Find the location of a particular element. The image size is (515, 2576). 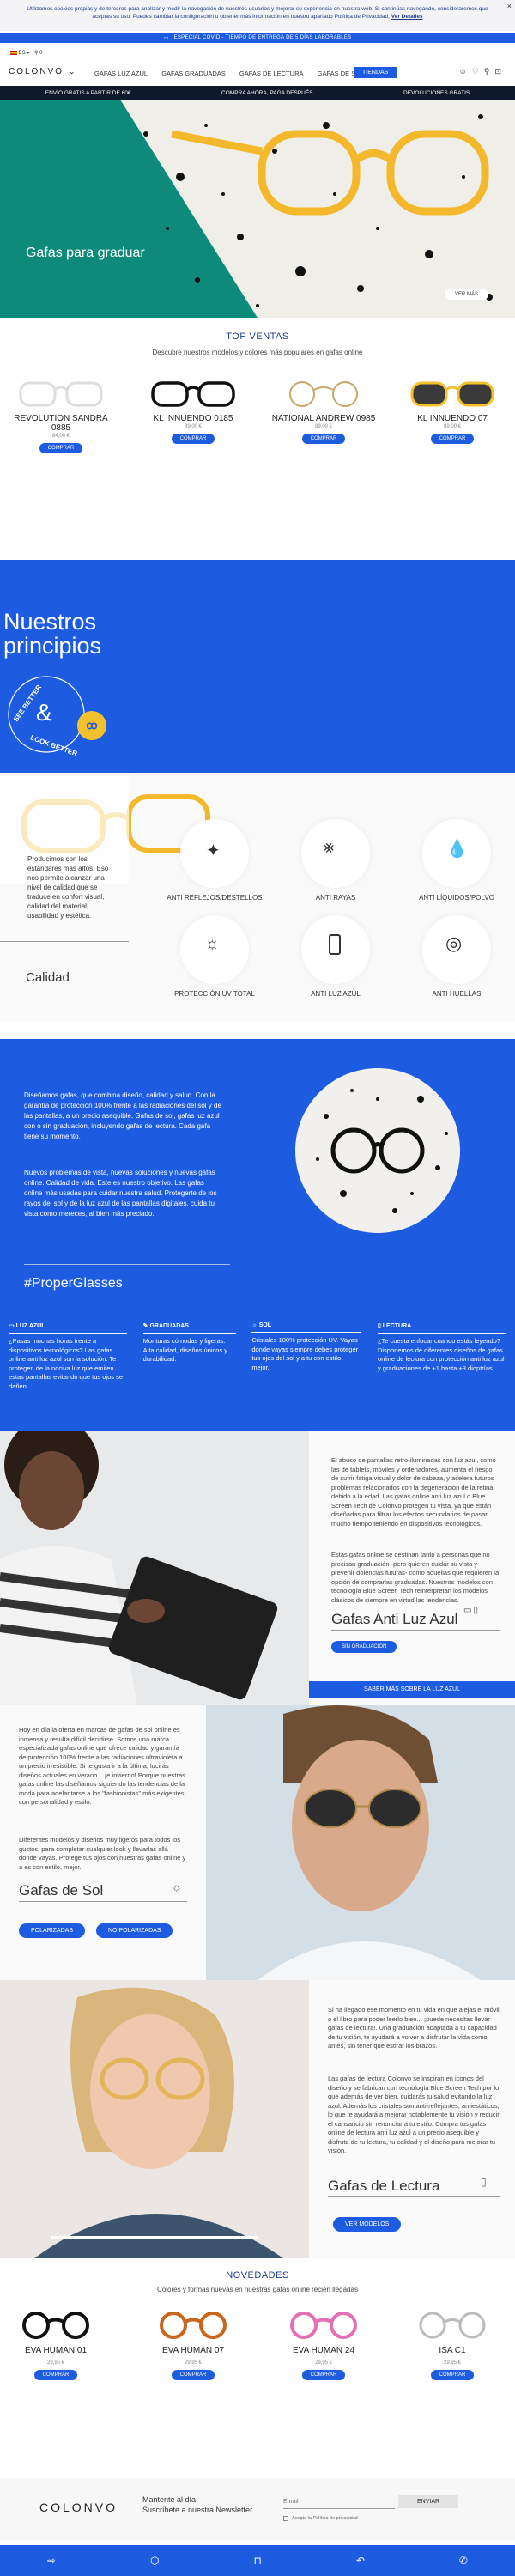

product-card: KL INNUENDO 0185 89,00 € COMPRAR is located at coordinates (193, 411).